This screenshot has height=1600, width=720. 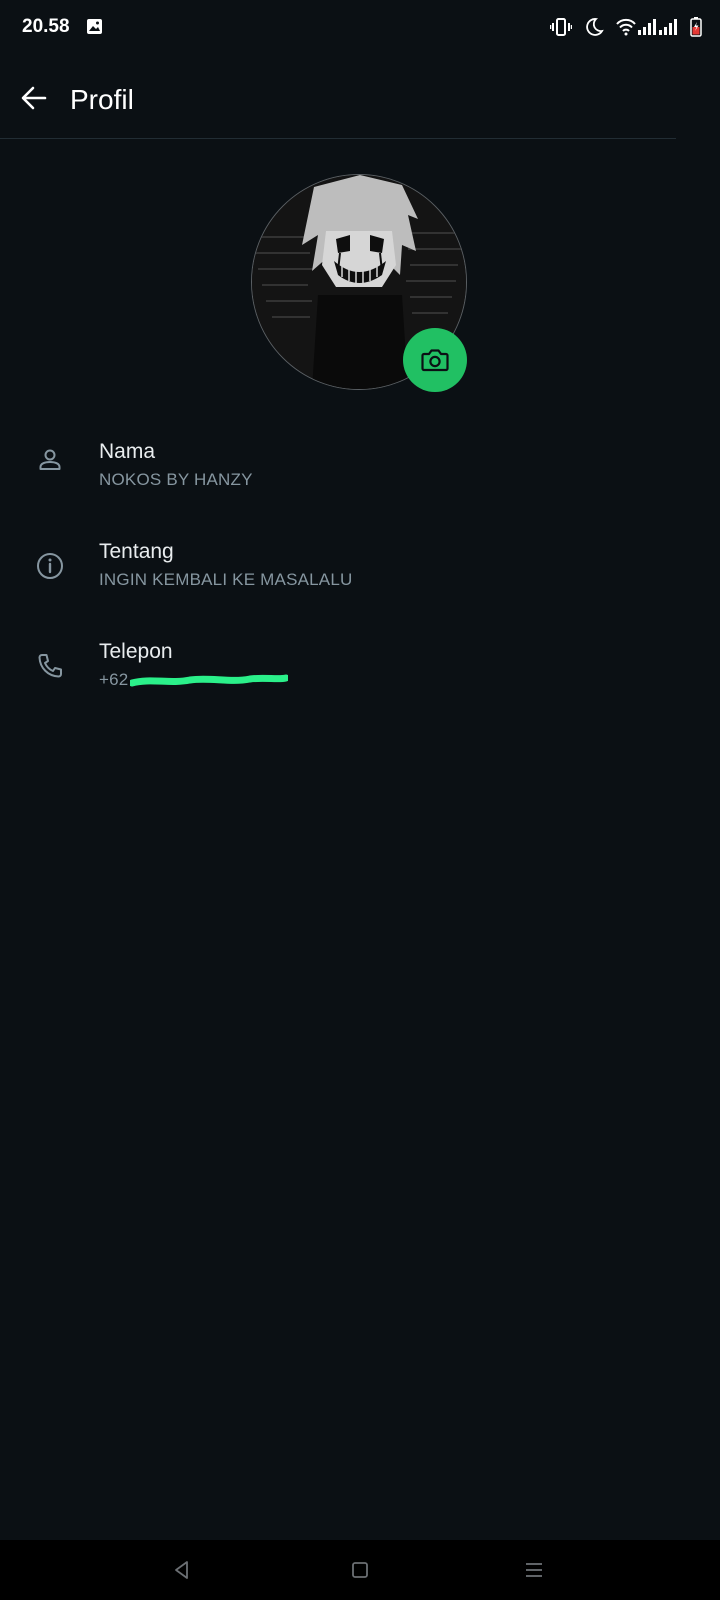 I want to click on wifi-signal-icon, so click(x=646, y=27).